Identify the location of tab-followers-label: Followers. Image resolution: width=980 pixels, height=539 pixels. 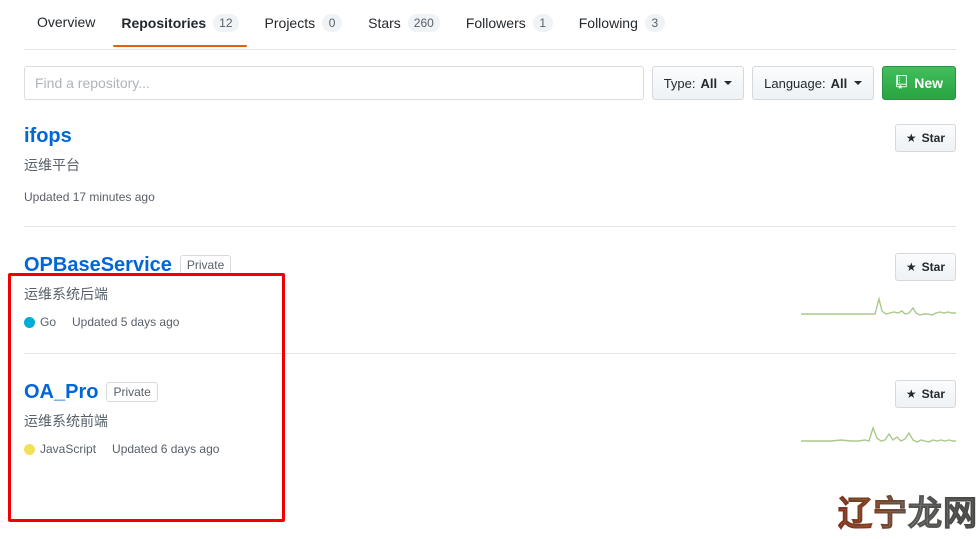
(495, 23).